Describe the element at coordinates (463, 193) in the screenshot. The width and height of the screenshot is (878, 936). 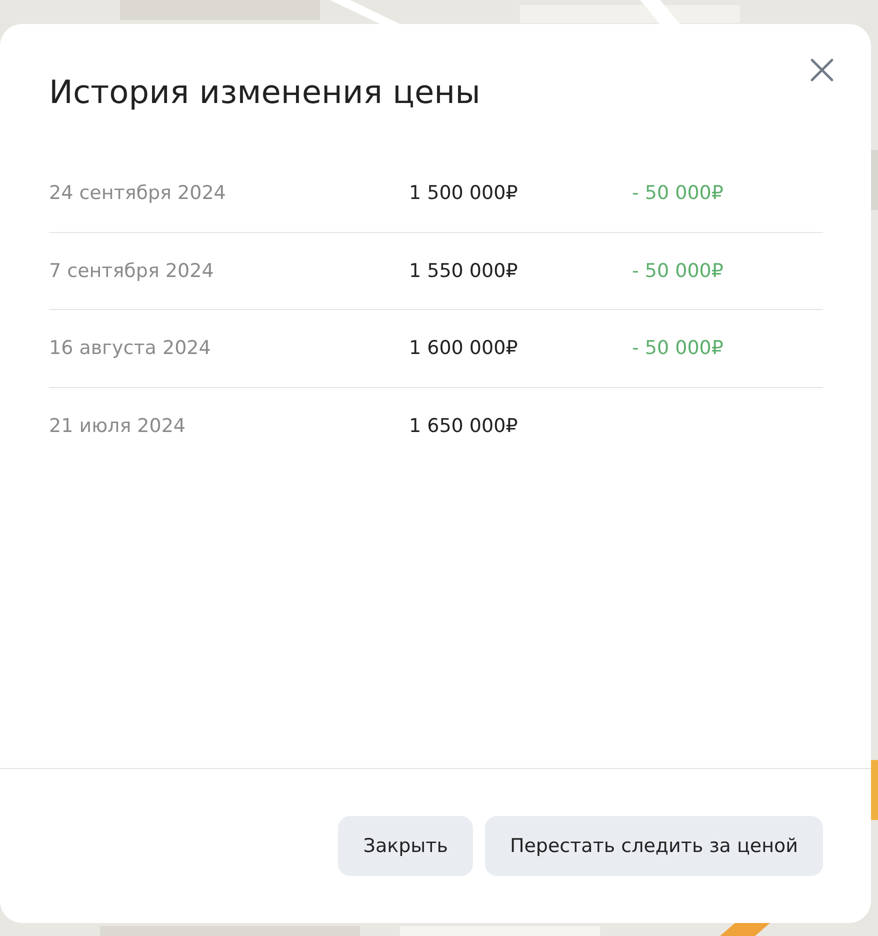
I see `price-text: 1 500 000₽` at that location.